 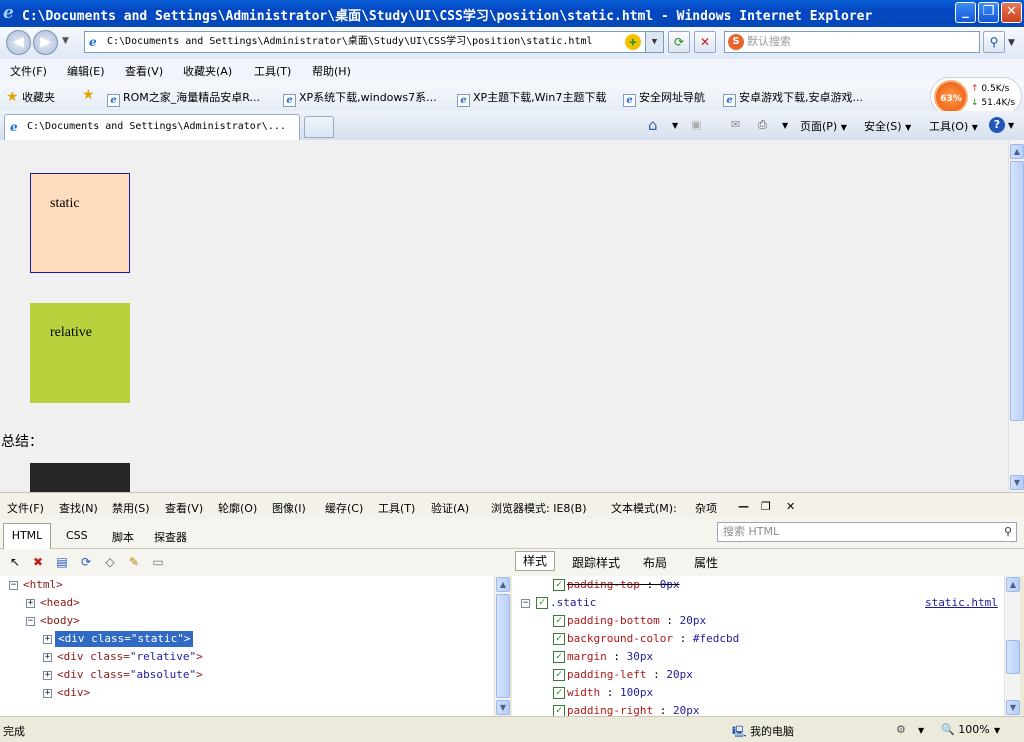 I want to click on css-property: margin : 30px, so click(x=610, y=657).